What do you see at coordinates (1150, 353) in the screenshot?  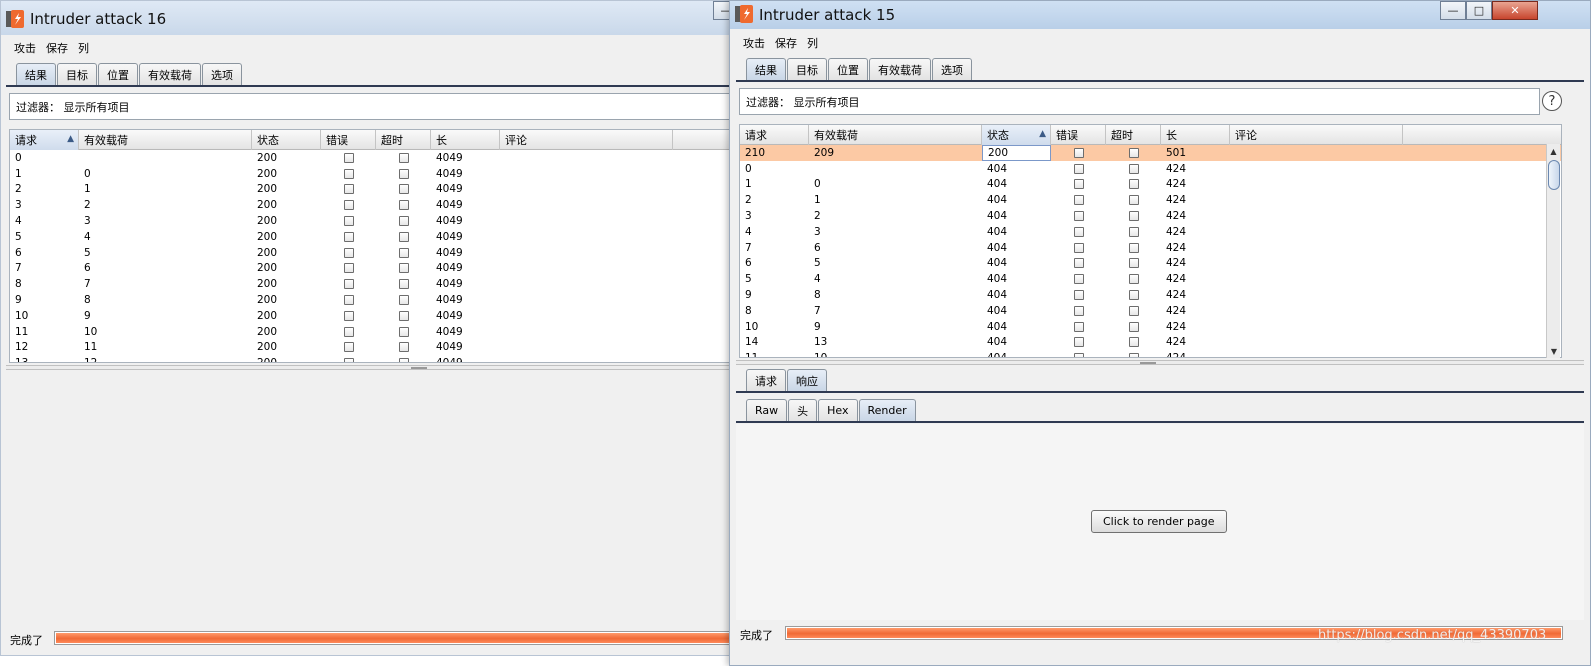 I see `table-row: 1110404 424` at bounding box center [1150, 353].